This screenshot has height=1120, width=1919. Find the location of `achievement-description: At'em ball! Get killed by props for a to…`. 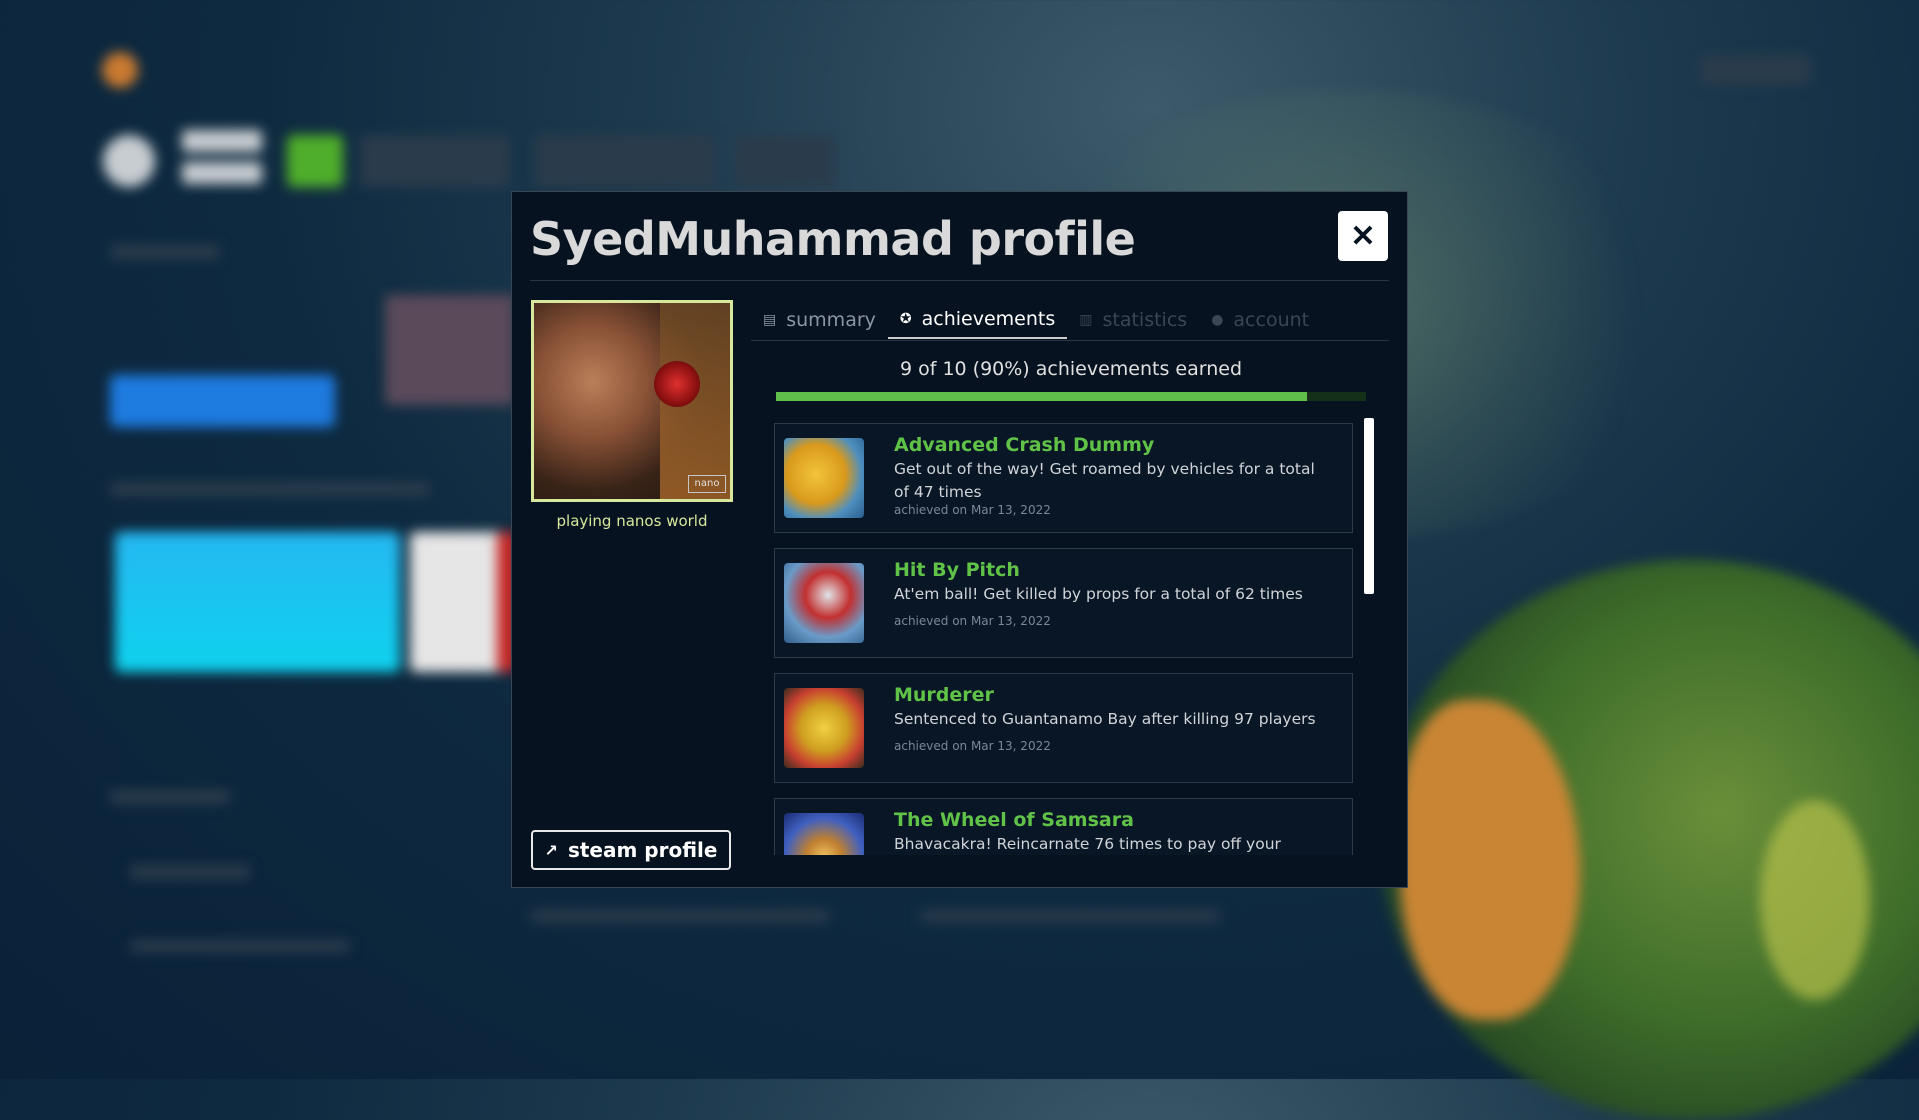

achievement-description: At'em ball! Get killed by props for a to… is located at coordinates (1098, 594).